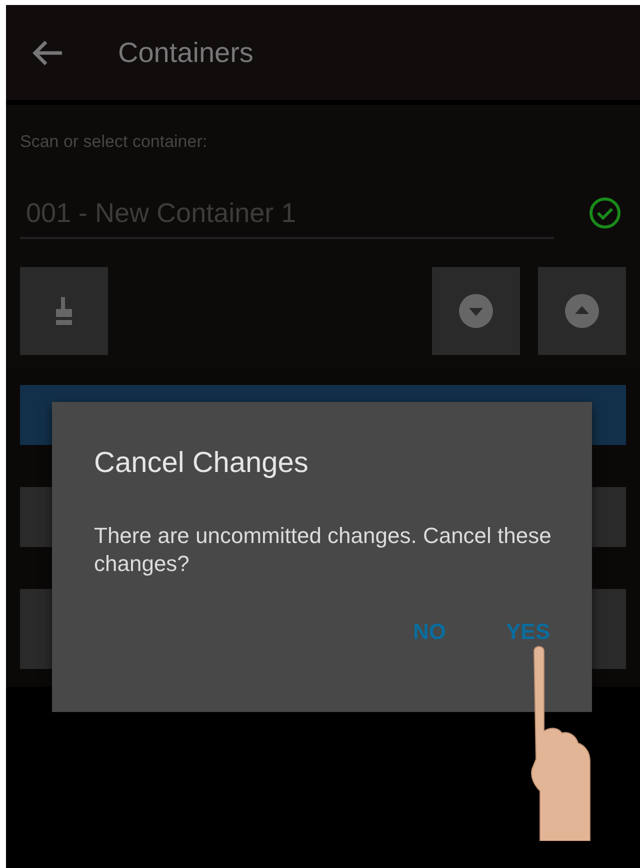  What do you see at coordinates (429, 631) in the screenshot?
I see `no-button: NO` at bounding box center [429, 631].